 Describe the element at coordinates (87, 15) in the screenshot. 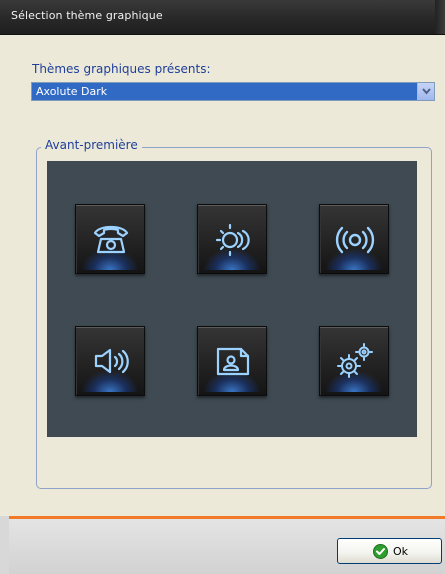

I see `window-title: Sélection thème graphique` at that location.